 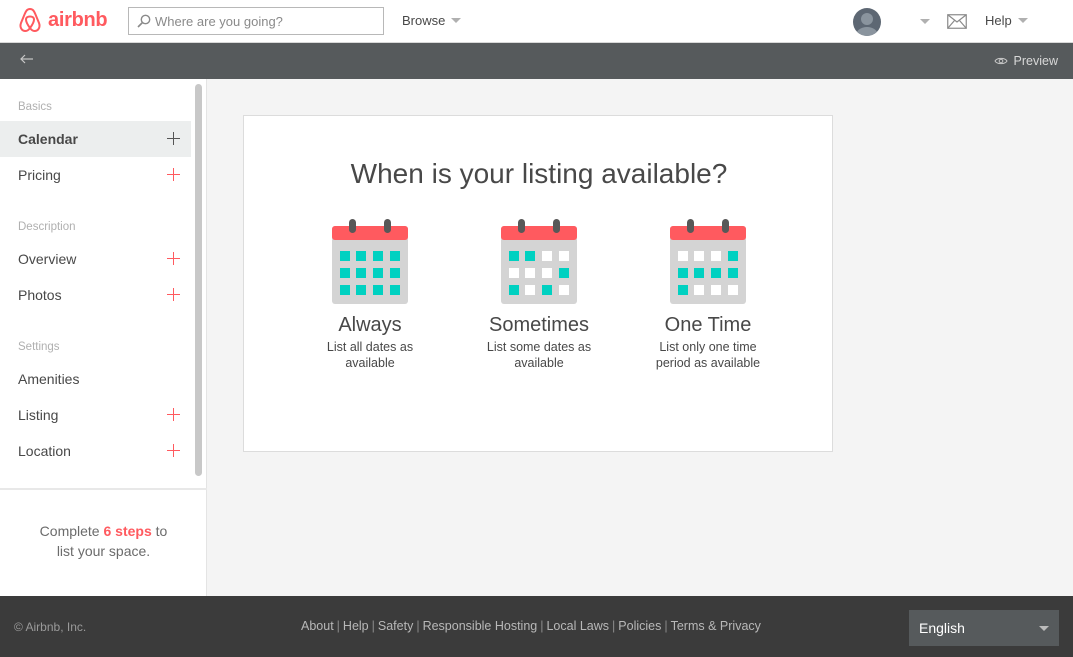 I want to click on sidebar-item-label: Calendar, so click(x=48, y=139).